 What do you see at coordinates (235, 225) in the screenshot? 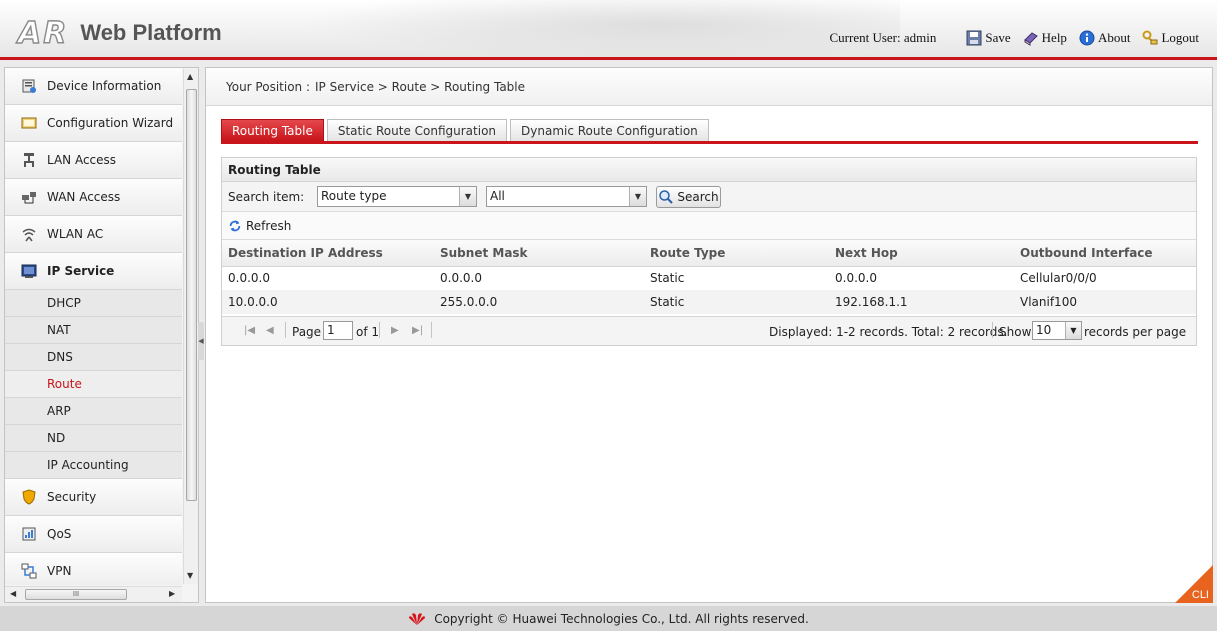
I see `refresh-icon` at bounding box center [235, 225].